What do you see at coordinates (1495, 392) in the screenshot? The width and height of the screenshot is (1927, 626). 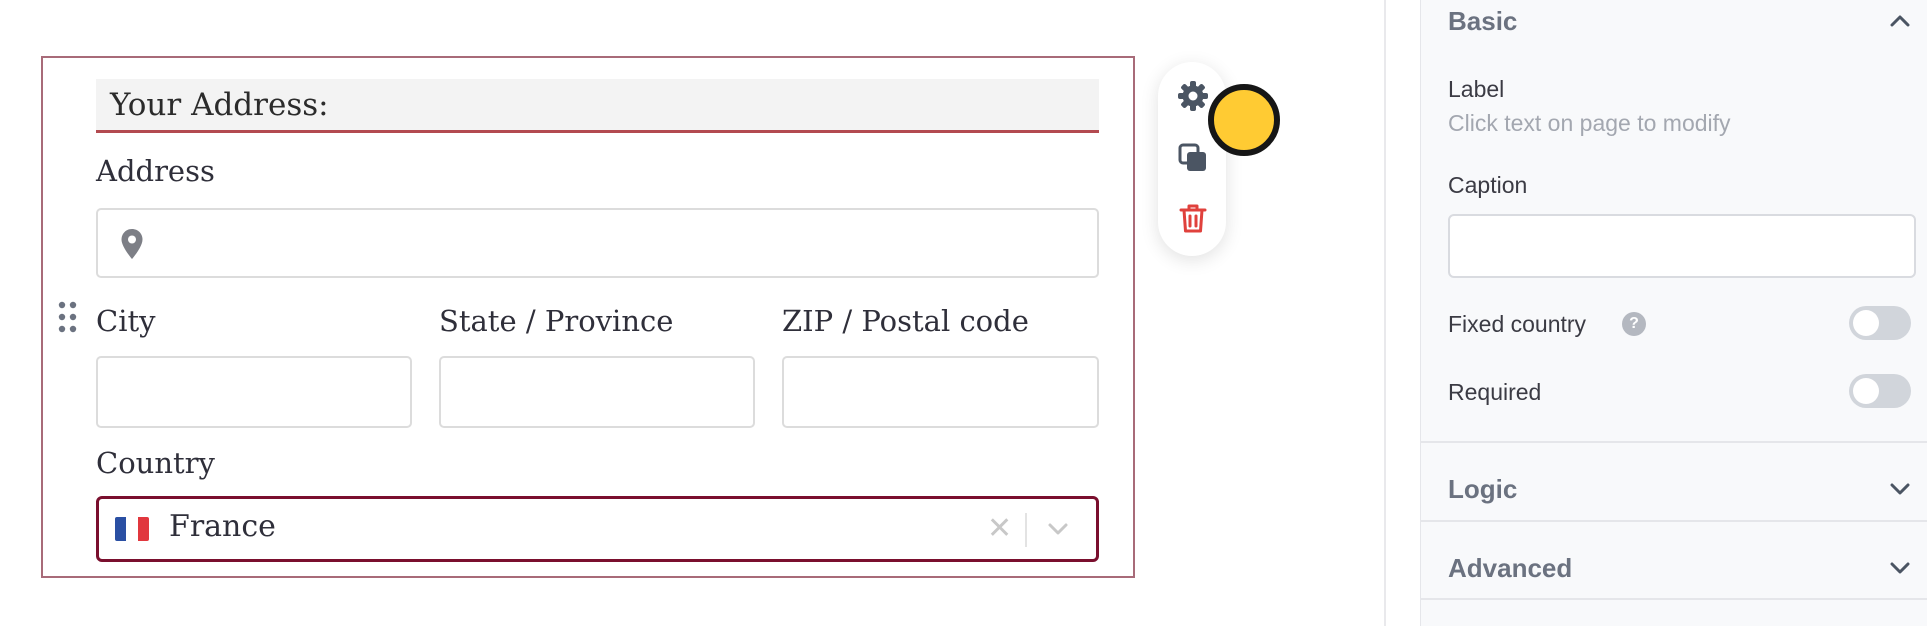 I see `required-label: Required` at bounding box center [1495, 392].